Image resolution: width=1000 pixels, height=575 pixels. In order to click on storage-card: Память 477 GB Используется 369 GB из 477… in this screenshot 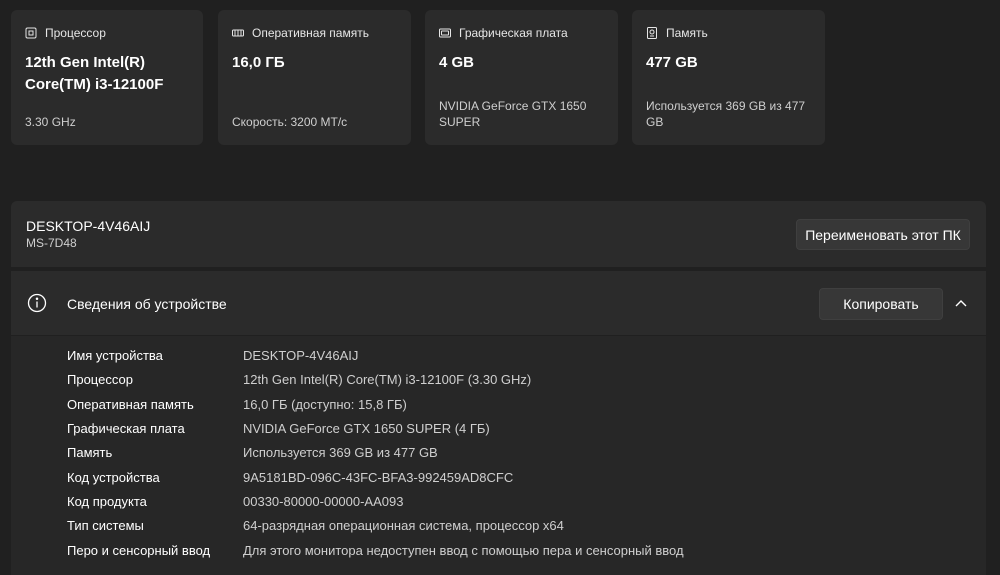, I will do `click(728, 77)`.